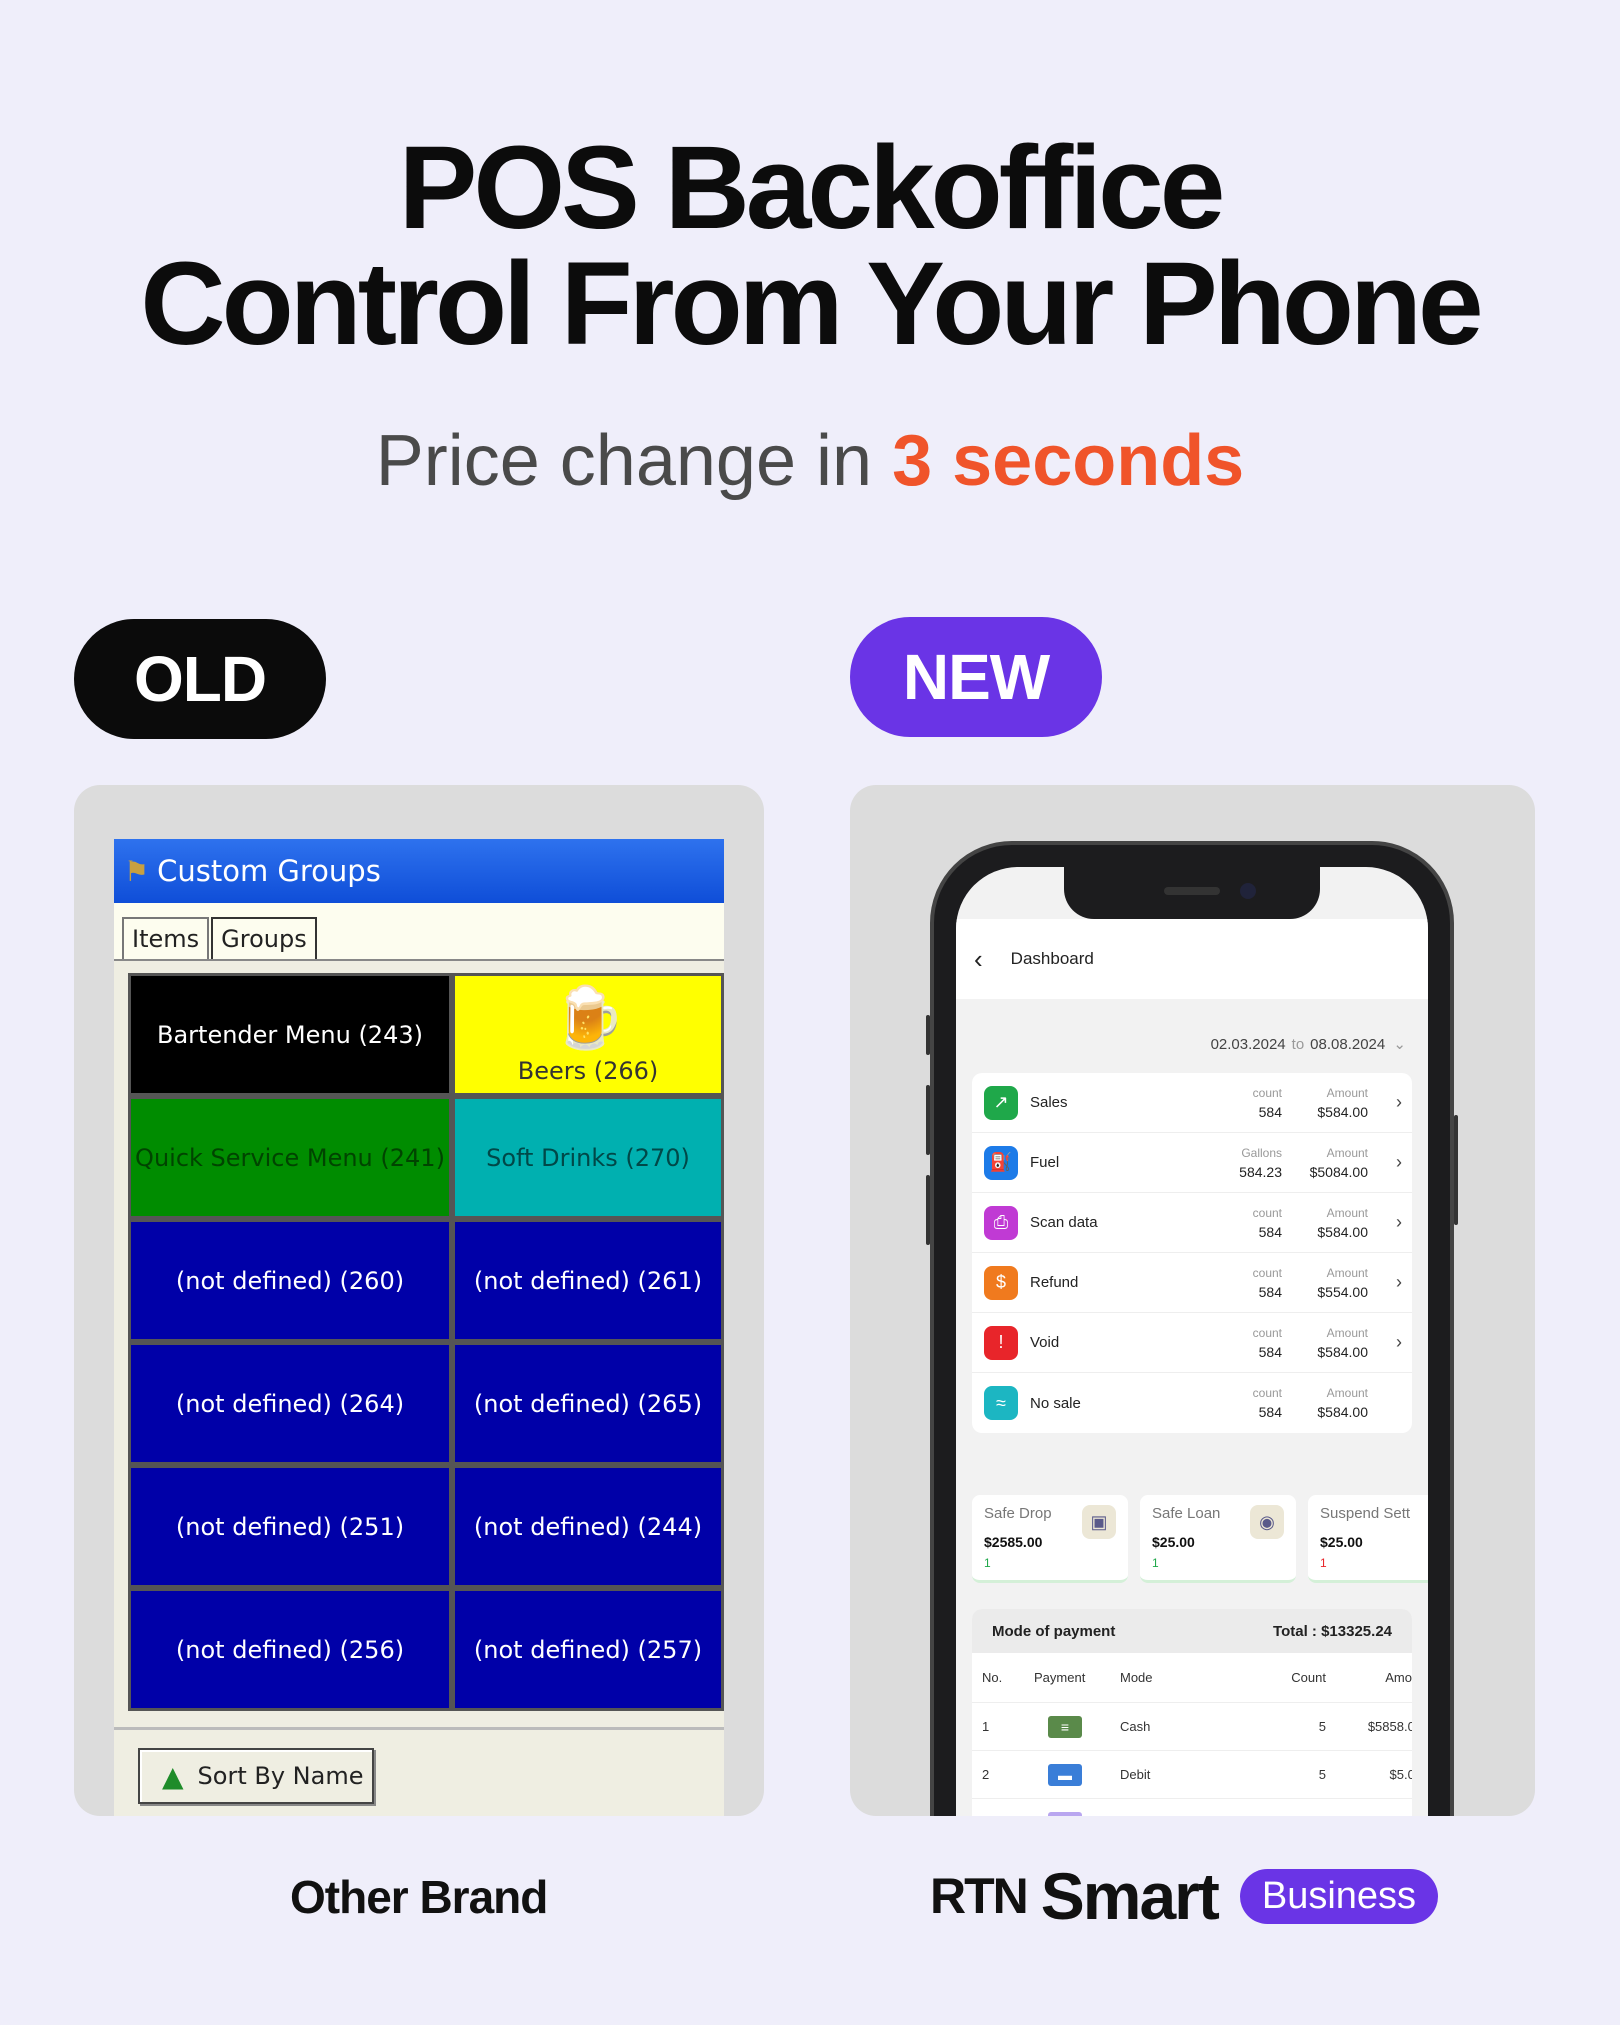 The height and width of the screenshot is (2025, 1620). What do you see at coordinates (1130, 1896) in the screenshot?
I see `brand-smart: Smart` at bounding box center [1130, 1896].